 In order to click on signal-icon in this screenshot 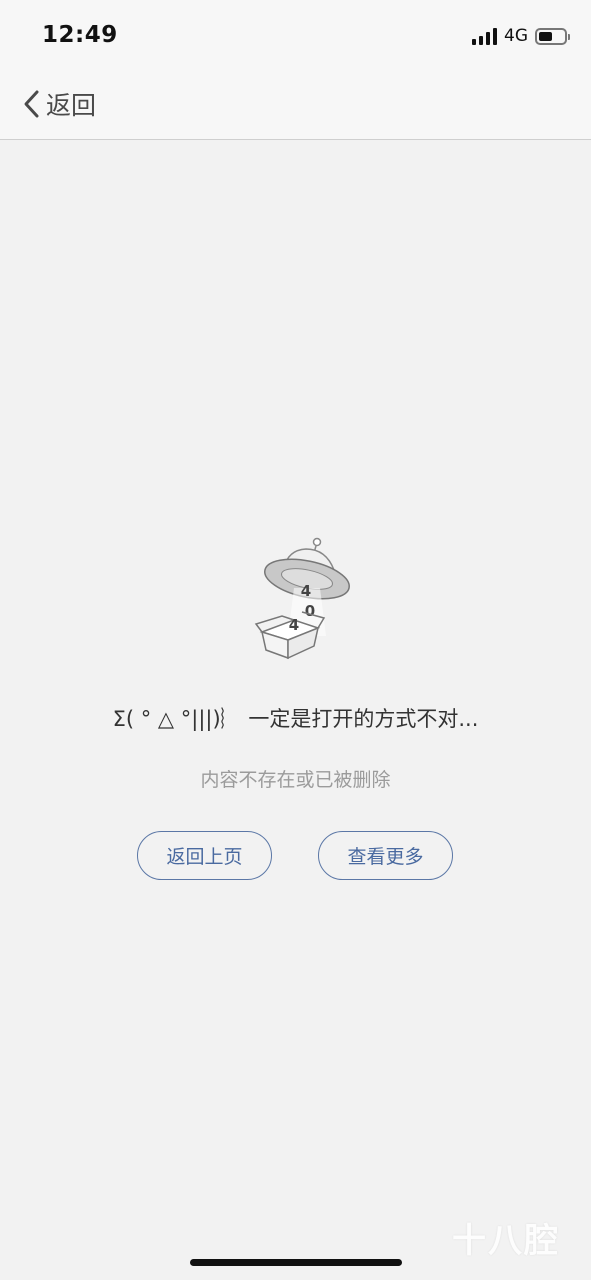, I will do `click(484, 36)`.